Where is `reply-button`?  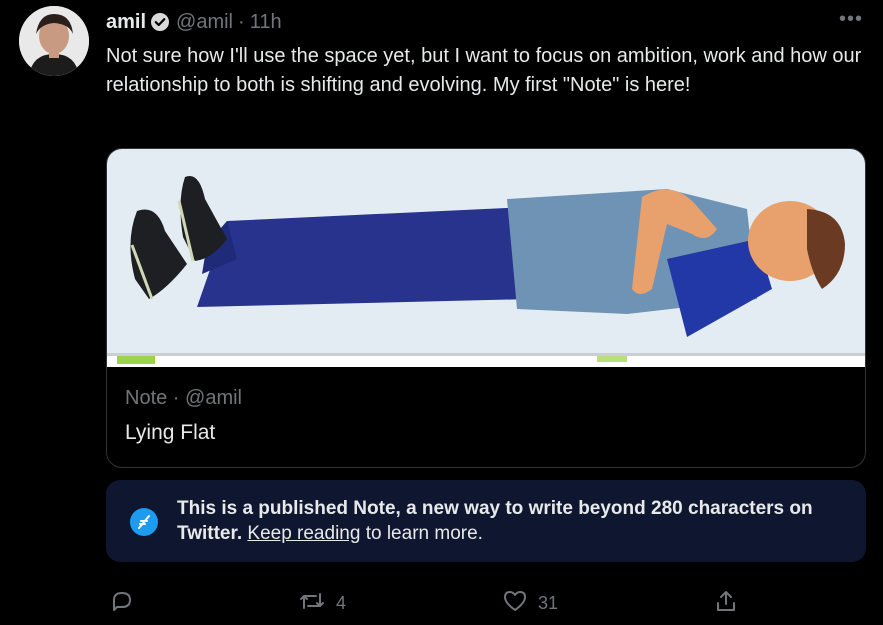
reply-button is located at coordinates (127, 603).